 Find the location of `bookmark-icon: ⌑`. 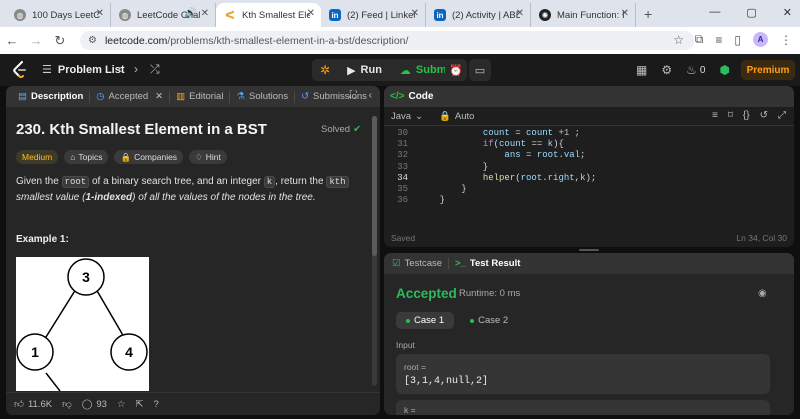

bookmark-icon: ⌑ is located at coordinates (730, 115).